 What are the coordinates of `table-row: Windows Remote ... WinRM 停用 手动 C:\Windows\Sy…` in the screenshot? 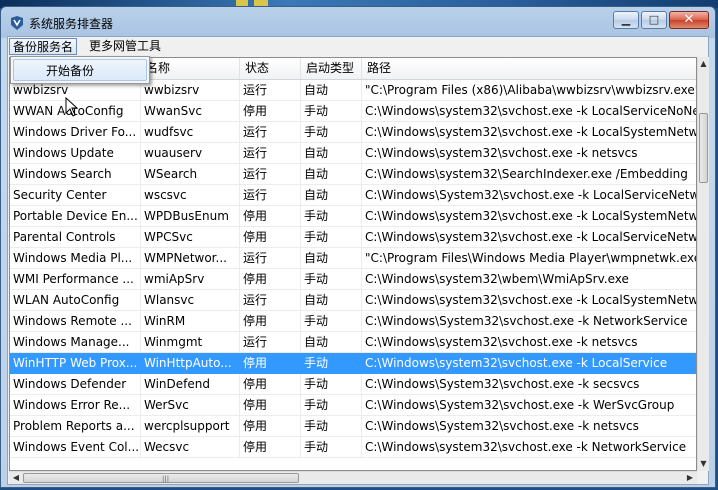 It's located at (353, 321).